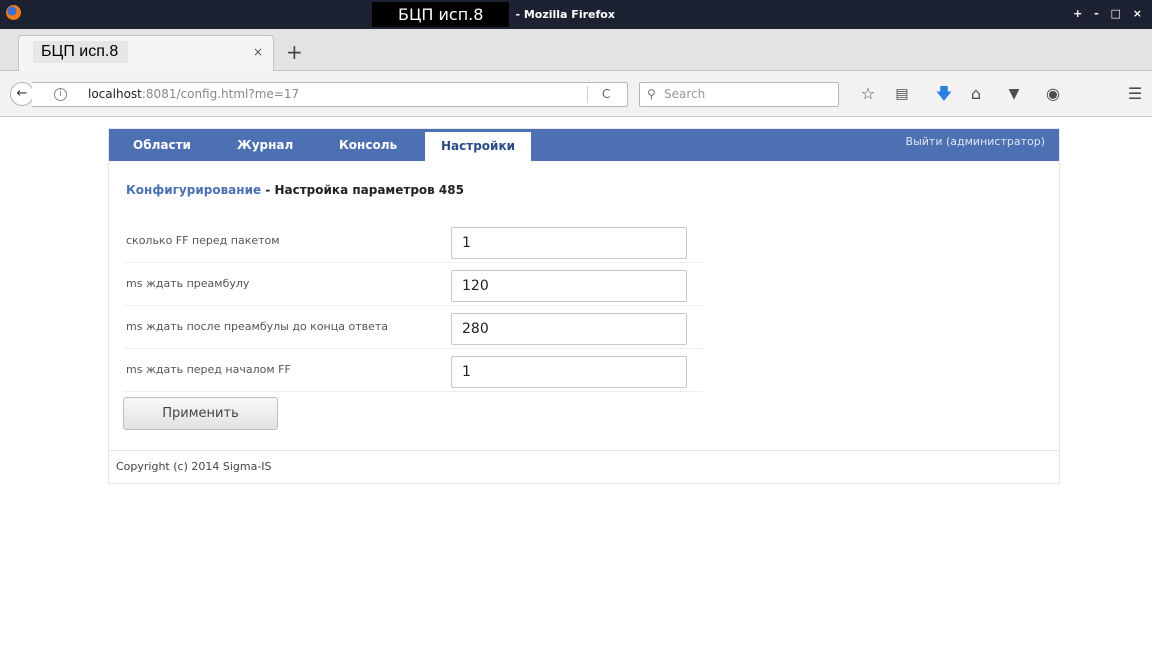 The width and height of the screenshot is (1152, 663). What do you see at coordinates (330, 94) in the screenshot?
I see `url-bar: i localhost:8081/config.html?me=17 C` at bounding box center [330, 94].